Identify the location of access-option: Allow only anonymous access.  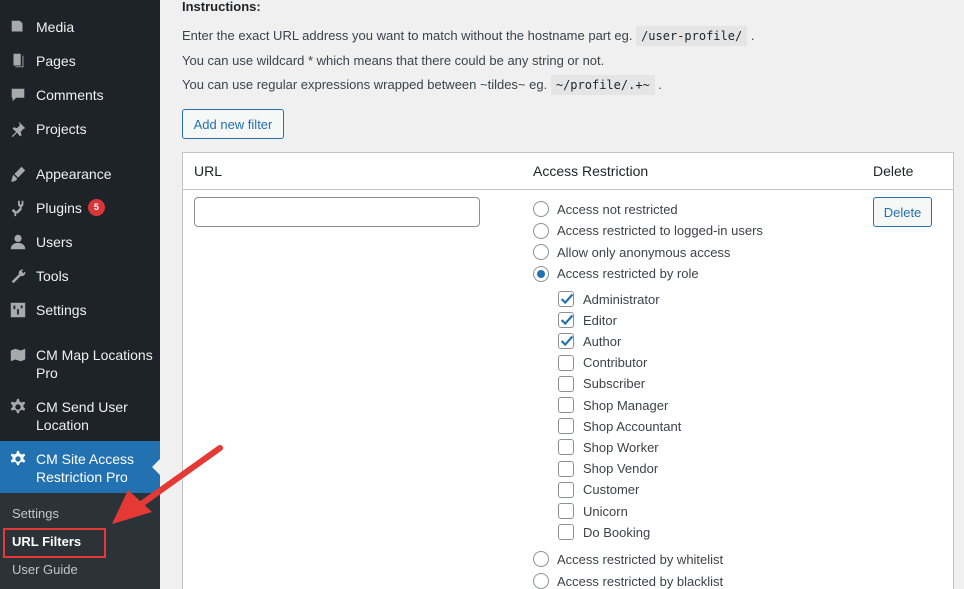
(631, 252).